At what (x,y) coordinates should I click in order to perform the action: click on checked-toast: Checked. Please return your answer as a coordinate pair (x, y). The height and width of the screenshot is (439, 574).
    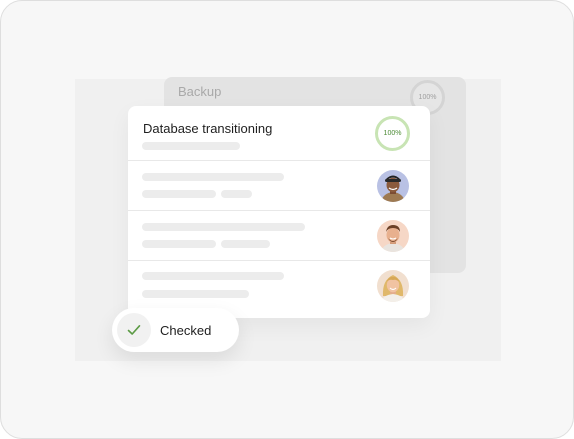
    Looking at the image, I should click on (175, 330).